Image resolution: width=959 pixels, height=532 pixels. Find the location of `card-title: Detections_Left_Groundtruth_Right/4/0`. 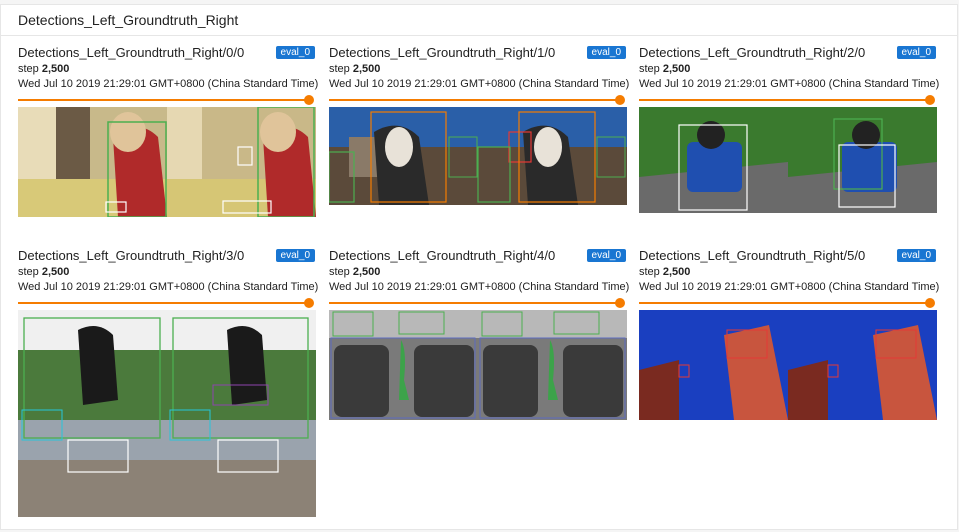

card-title: Detections_Left_Groundtruth_Right/4/0 is located at coordinates (442, 255).